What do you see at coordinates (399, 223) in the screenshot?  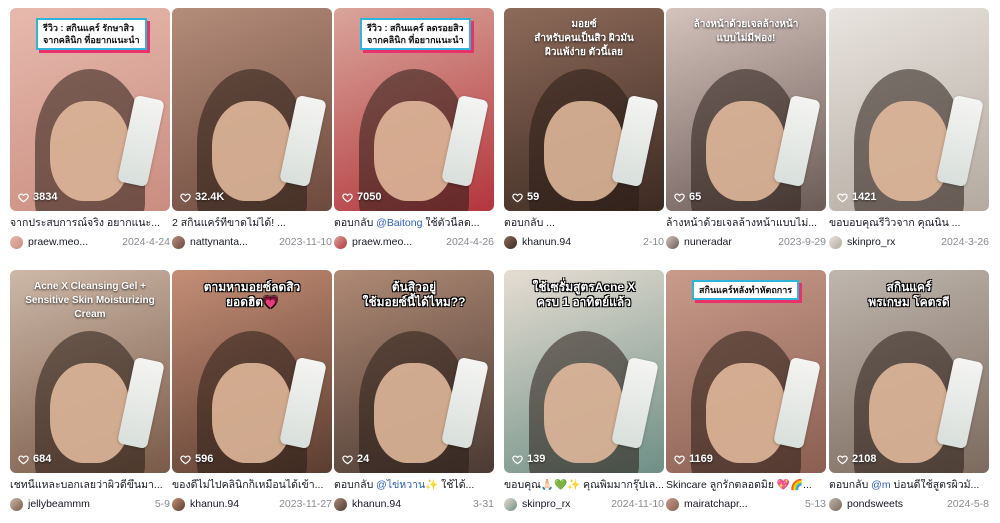 I see `mention-link: @Baitong` at bounding box center [399, 223].